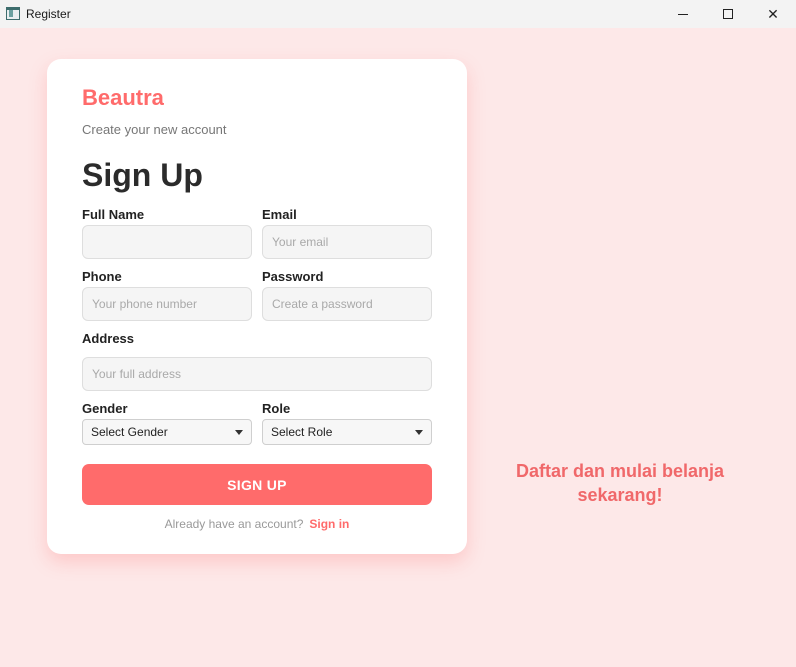  Describe the element at coordinates (302, 432) in the screenshot. I see `role-select-value: Select Role` at that location.